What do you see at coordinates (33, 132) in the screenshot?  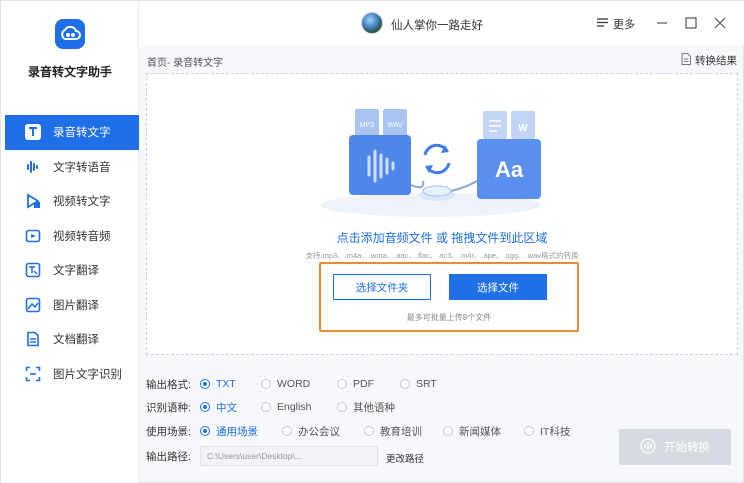 I see `T-icon` at bounding box center [33, 132].